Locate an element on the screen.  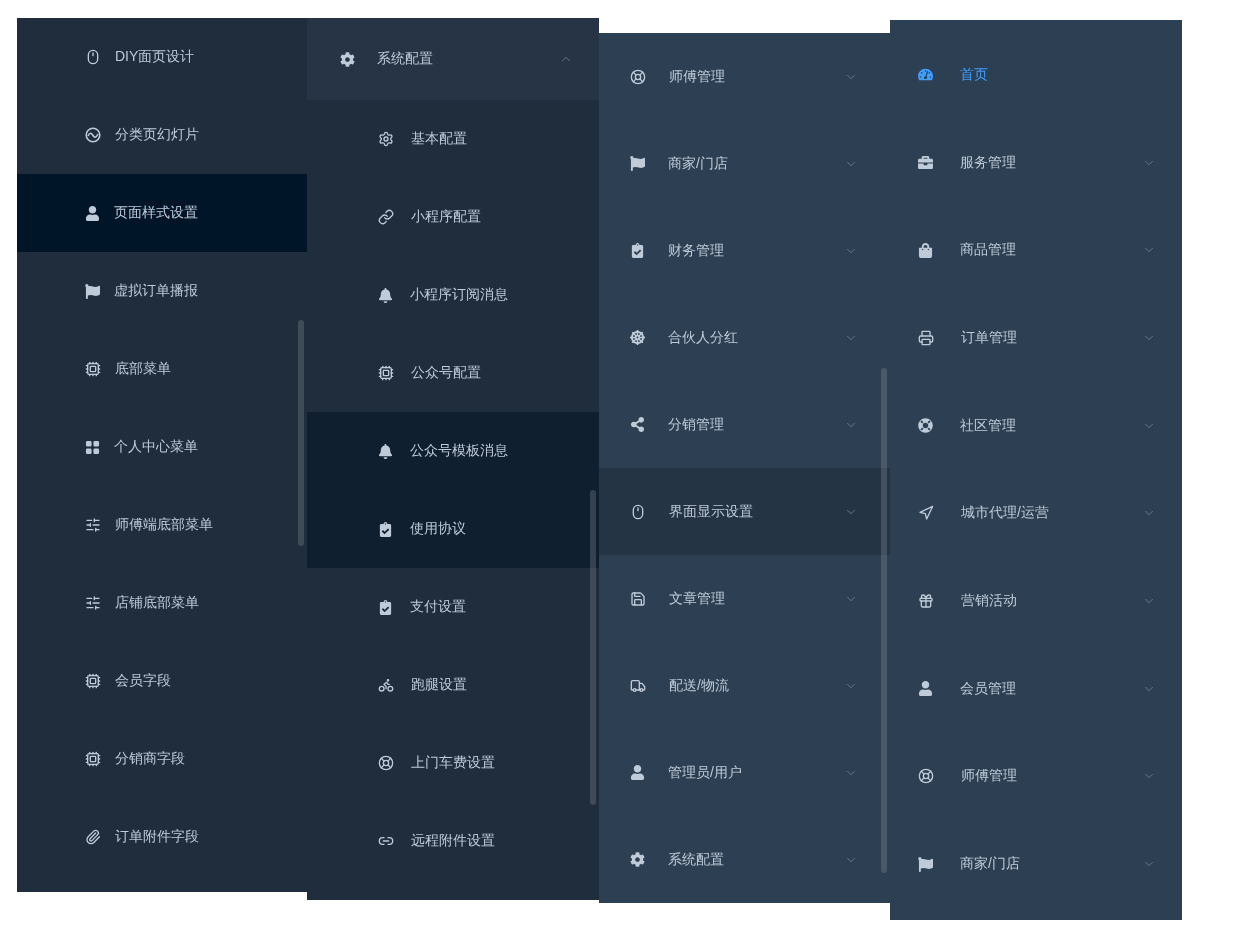
menu-item: 财务管理 is located at coordinates (744, 250).